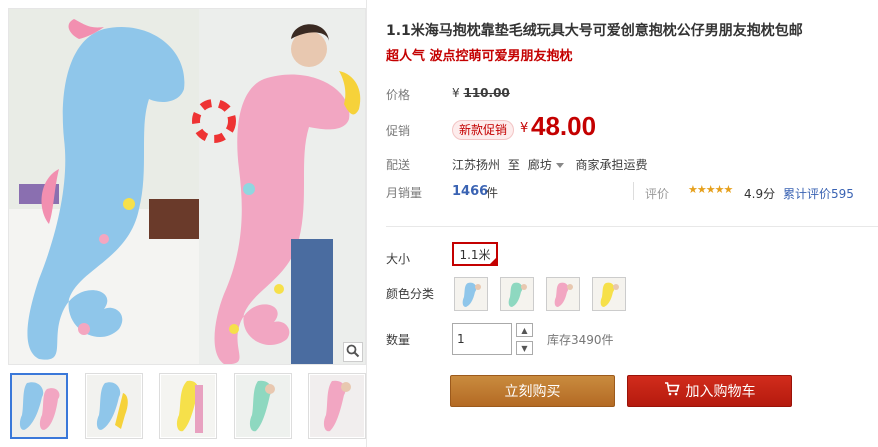 The width and height of the screenshot is (878, 447). What do you see at coordinates (672, 391) in the screenshot?
I see `shopping-cart-icon` at bounding box center [672, 391].